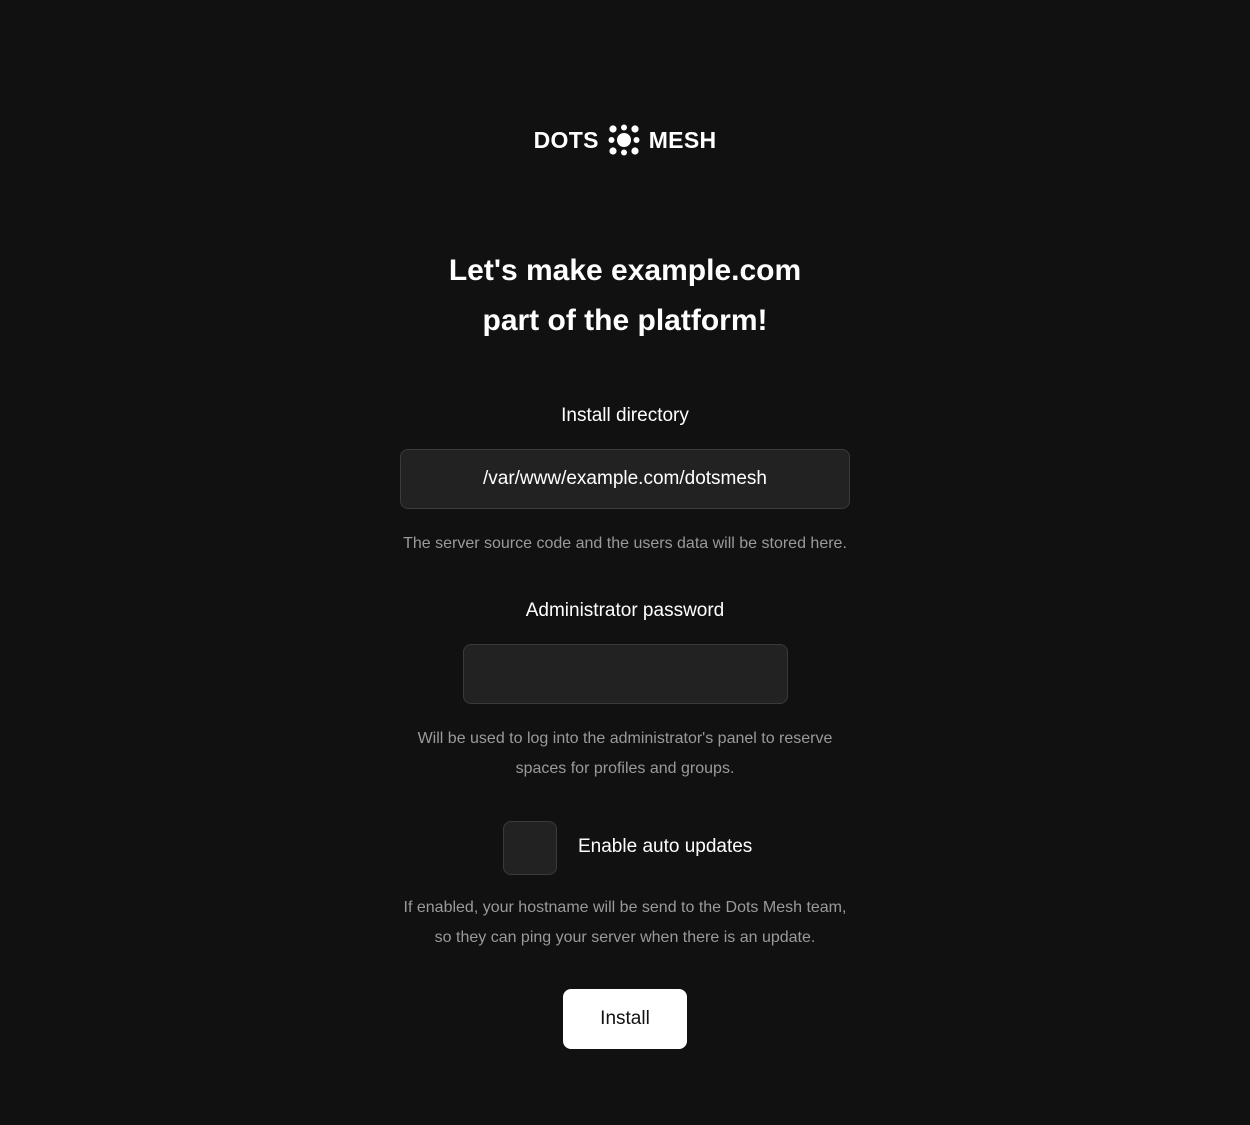 The image size is (1250, 1125). Describe the element at coordinates (682, 139) in the screenshot. I see `logo-text-mesh: MESH` at that location.